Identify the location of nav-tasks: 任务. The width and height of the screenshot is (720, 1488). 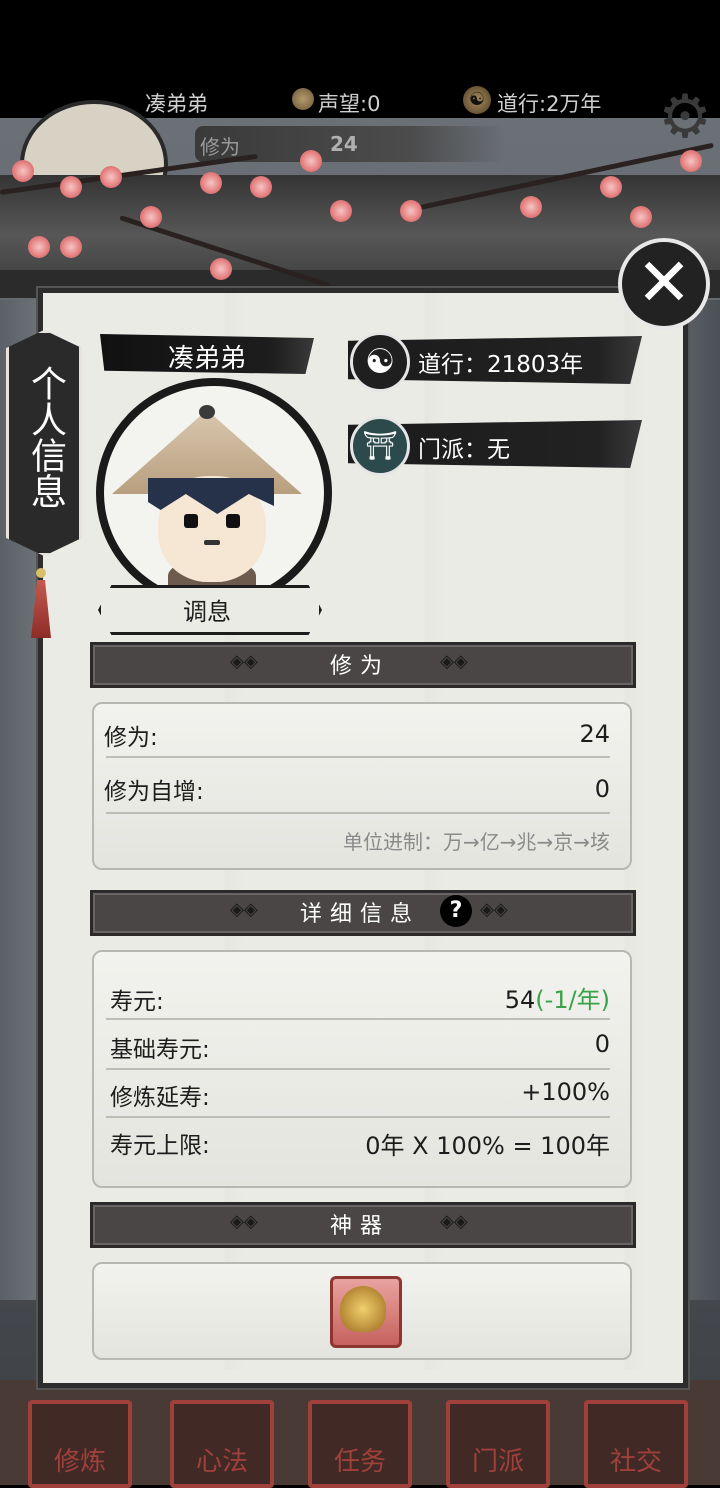
(360, 1444).